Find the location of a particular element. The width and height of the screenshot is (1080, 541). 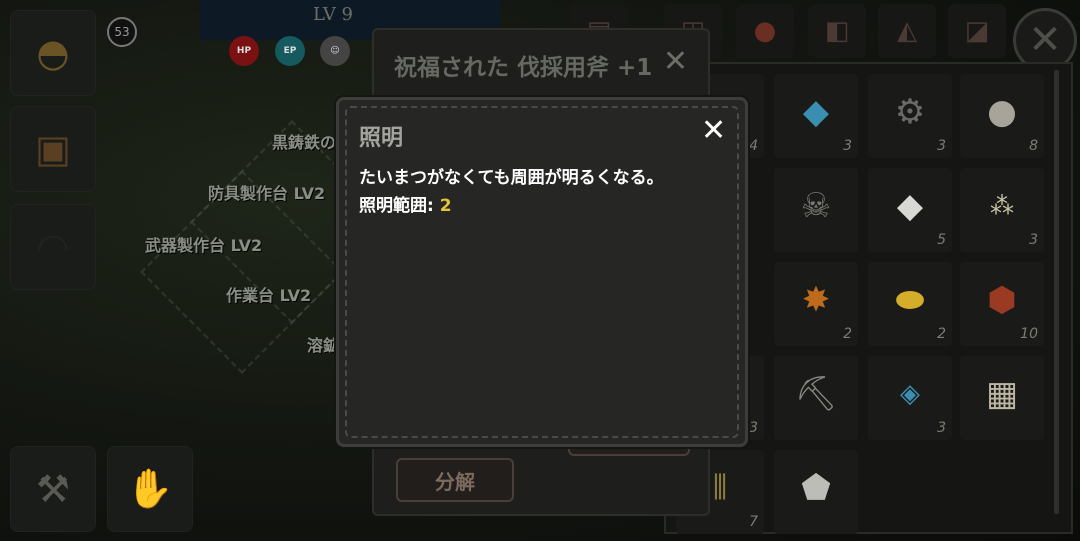

wheat-bundle-icon: ⫴ is located at coordinates (720, 487).